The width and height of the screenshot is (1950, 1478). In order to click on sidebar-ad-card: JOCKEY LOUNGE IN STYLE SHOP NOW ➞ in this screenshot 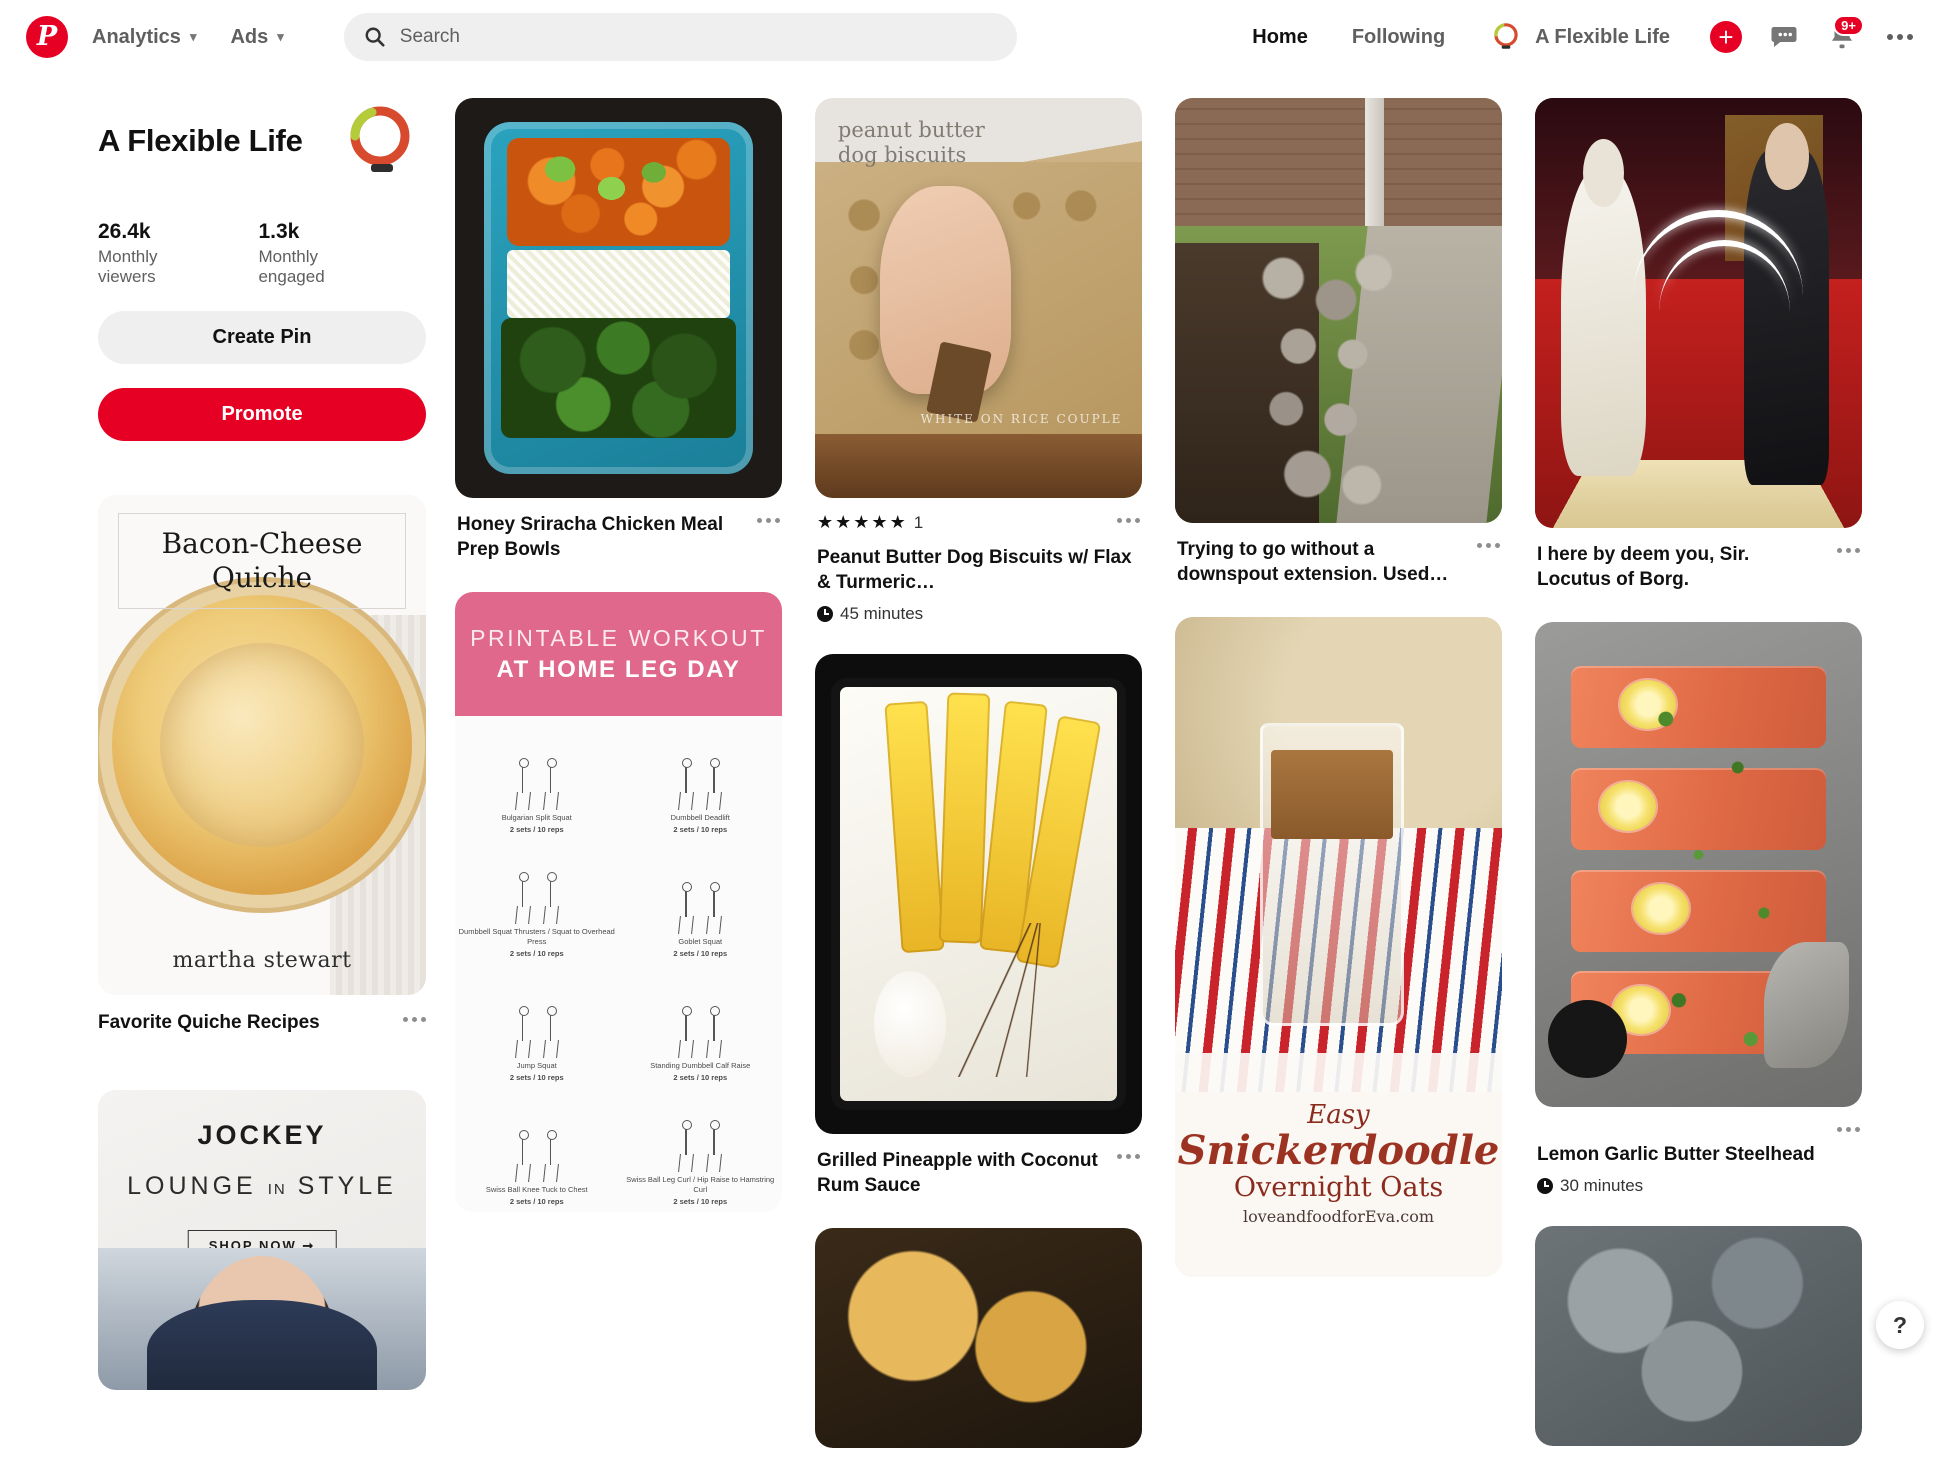, I will do `click(262, 1240)`.